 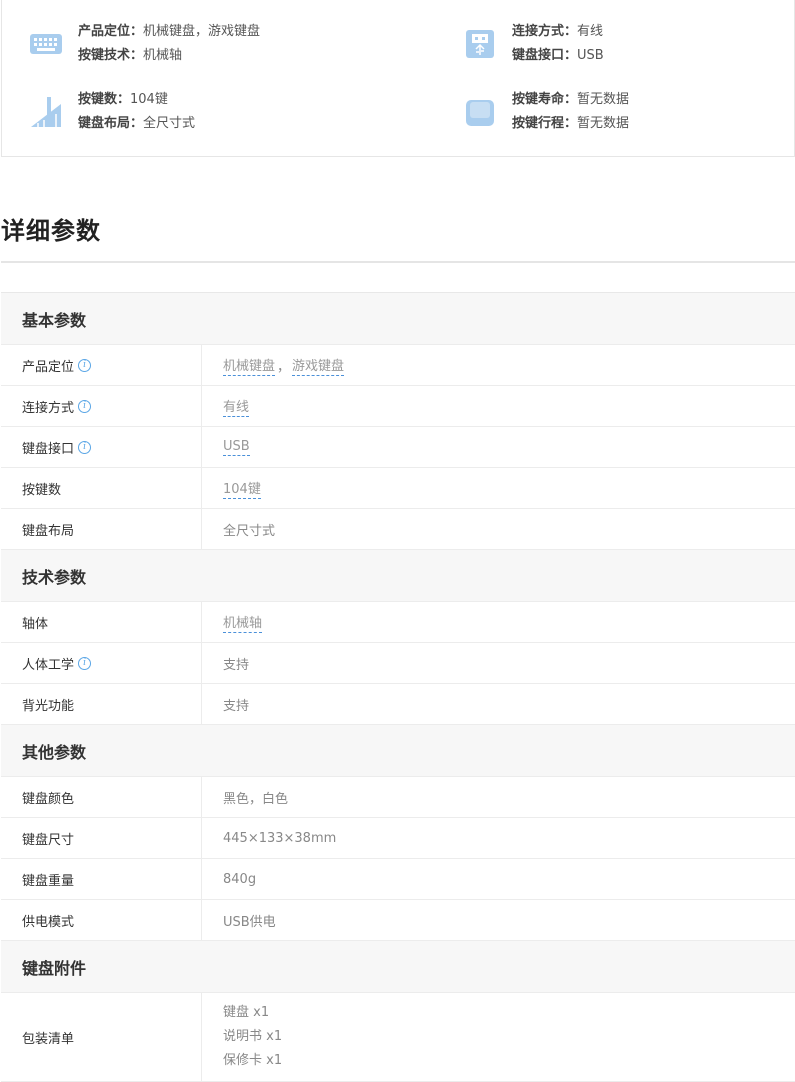 I want to click on summary-key: 按键数：, so click(x=104, y=99).